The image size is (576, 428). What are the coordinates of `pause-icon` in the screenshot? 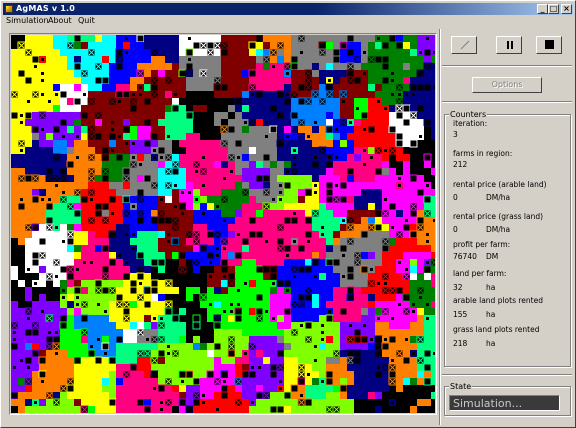 It's located at (510, 45).